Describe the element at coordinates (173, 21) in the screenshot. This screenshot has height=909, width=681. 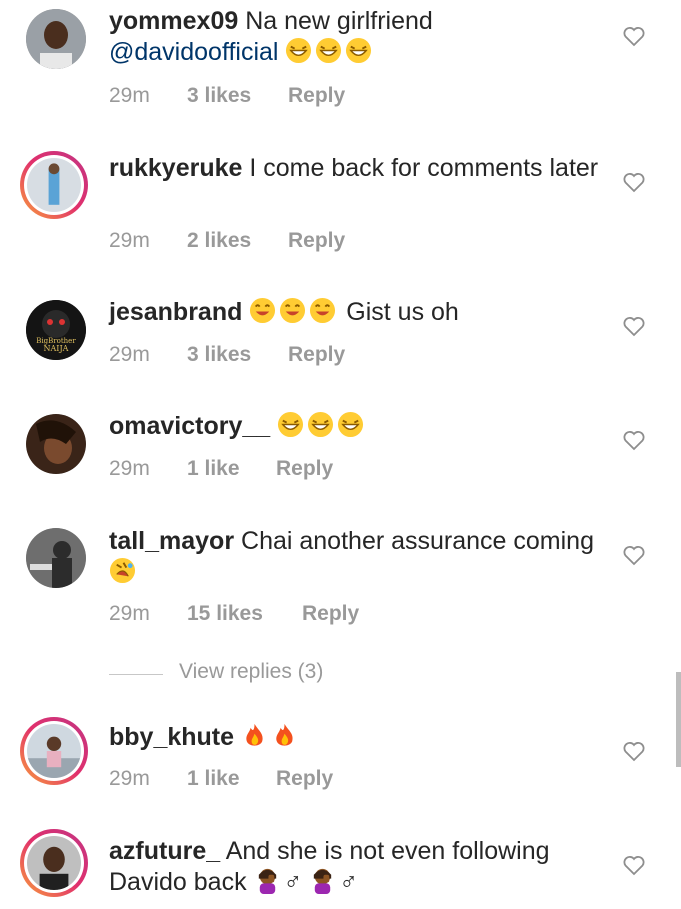
I see `comment-username: yommex09` at that location.